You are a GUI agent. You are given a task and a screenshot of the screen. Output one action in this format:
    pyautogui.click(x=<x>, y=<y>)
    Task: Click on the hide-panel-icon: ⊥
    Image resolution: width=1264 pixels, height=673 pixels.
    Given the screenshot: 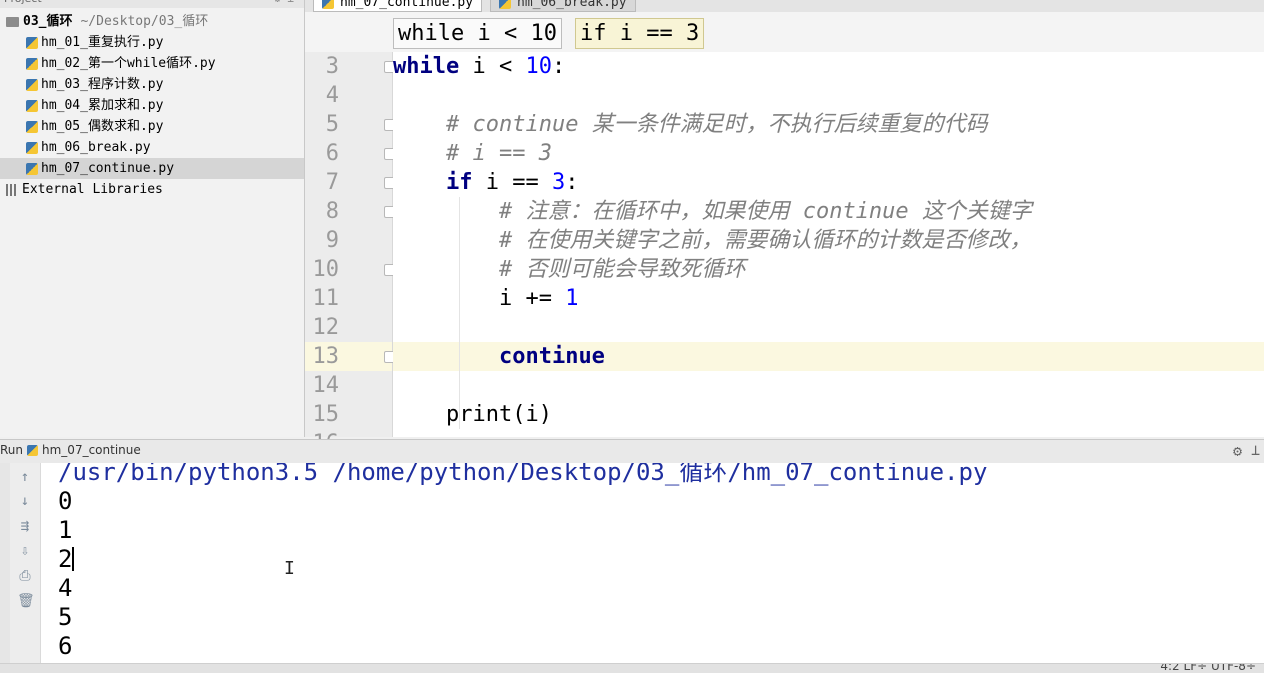 What is the action you would take?
    pyautogui.click(x=1255, y=450)
    